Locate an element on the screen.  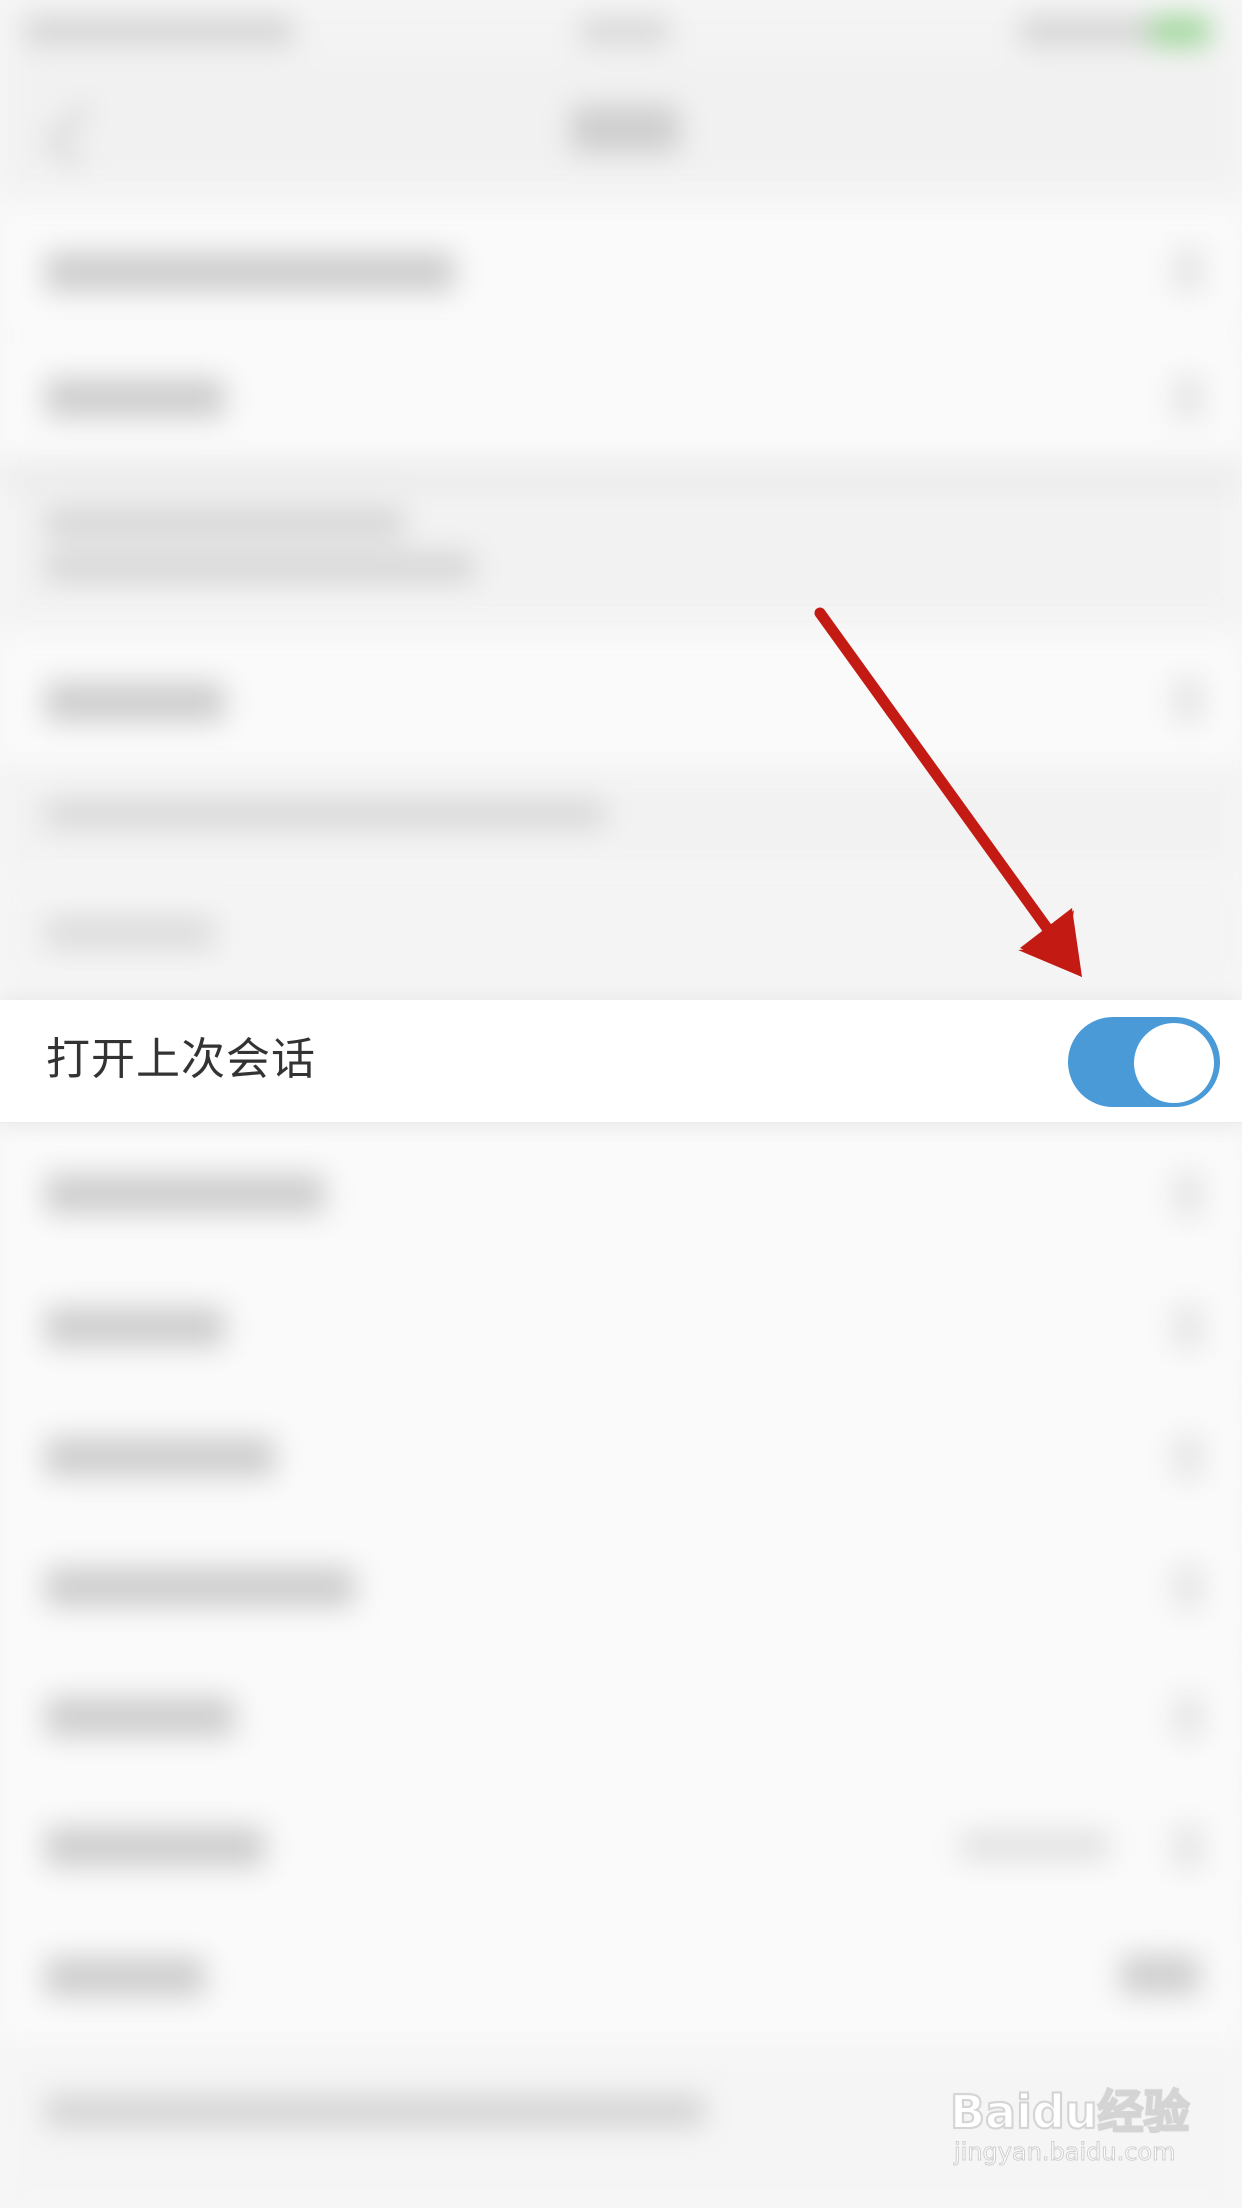
status-carrier is located at coordinates (159, 31).